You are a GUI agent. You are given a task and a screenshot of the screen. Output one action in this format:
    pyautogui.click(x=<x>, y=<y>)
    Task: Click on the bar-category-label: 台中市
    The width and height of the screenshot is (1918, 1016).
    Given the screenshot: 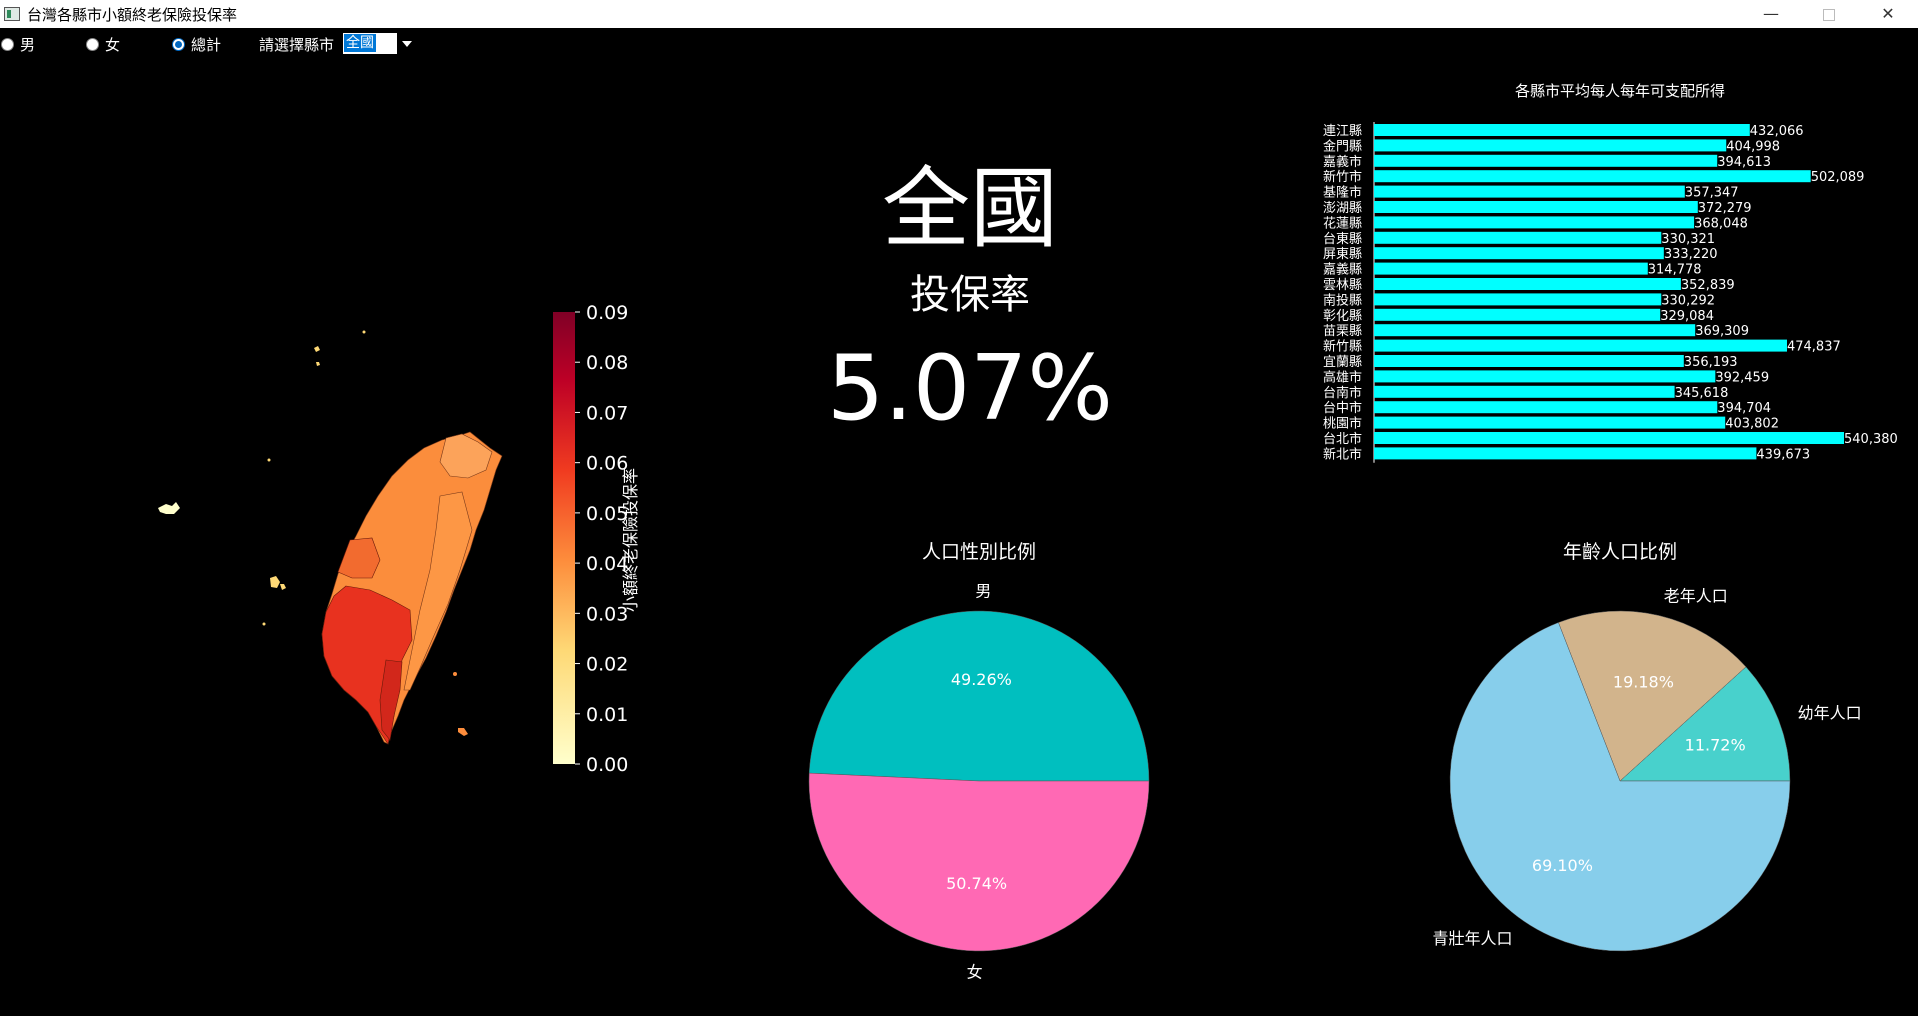 What is the action you would take?
    pyautogui.click(x=1342, y=408)
    